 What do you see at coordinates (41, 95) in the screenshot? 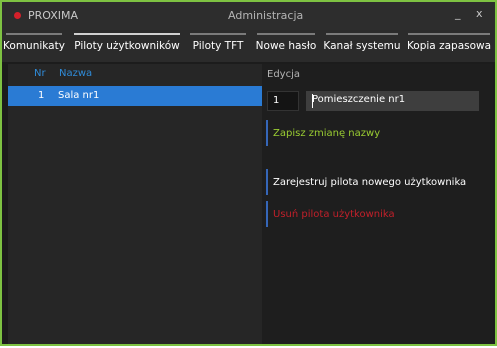
I see `row-nr: 1` at bounding box center [41, 95].